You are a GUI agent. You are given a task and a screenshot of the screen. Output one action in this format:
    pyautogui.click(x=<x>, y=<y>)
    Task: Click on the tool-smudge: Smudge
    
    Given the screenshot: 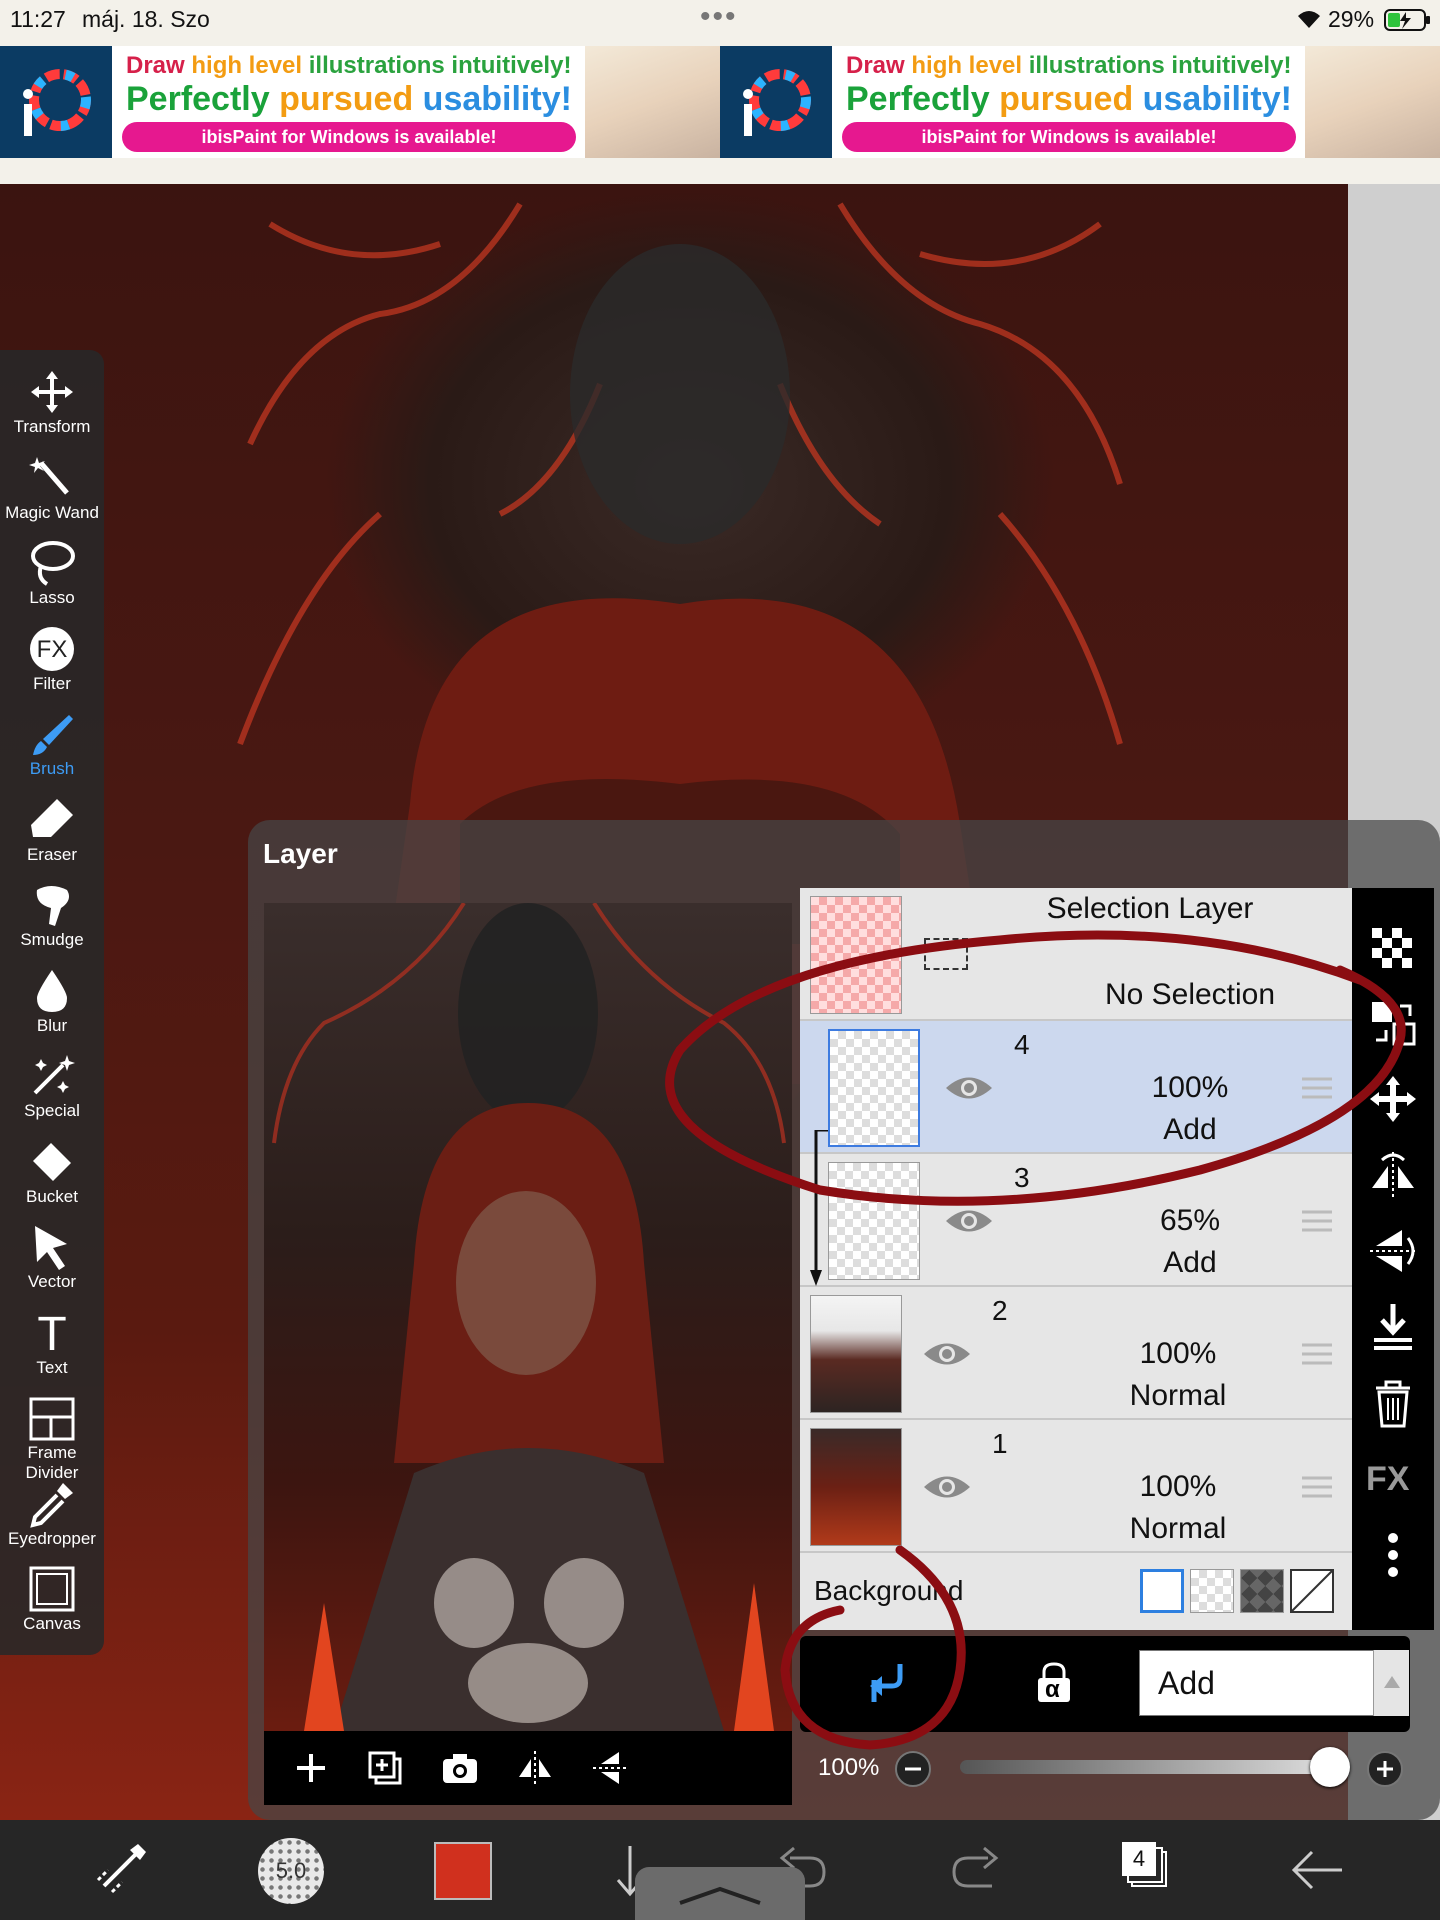 What is the action you would take?
    pyautogui.click(x=52, y=920)
    